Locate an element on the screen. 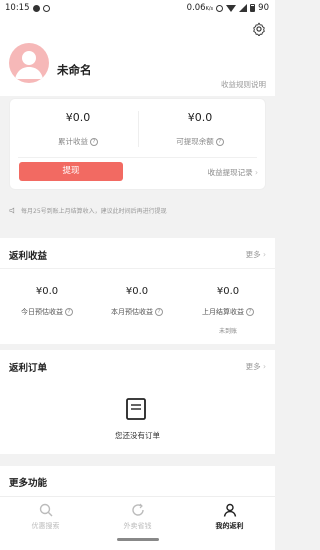 The width and height of the screenshot is (320, 550). total-earnings-label: 累计收益 is located at coordinates (73, 141).